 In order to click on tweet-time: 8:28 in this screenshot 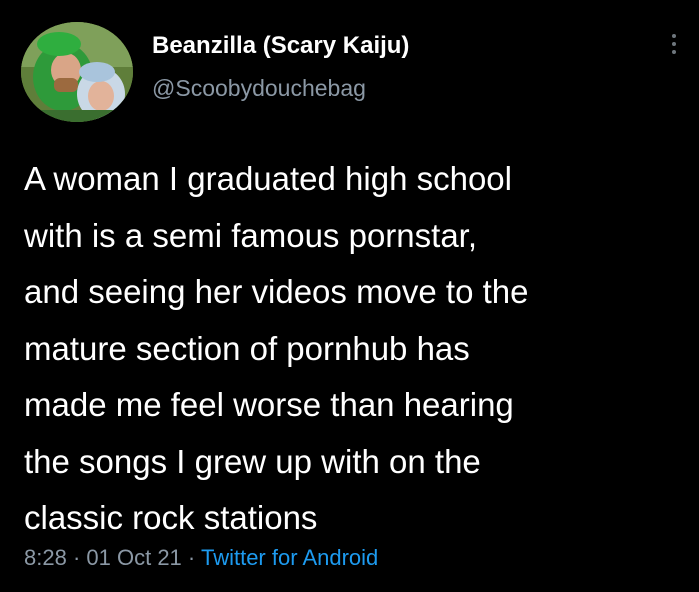, I will do `click(45, 557)`.